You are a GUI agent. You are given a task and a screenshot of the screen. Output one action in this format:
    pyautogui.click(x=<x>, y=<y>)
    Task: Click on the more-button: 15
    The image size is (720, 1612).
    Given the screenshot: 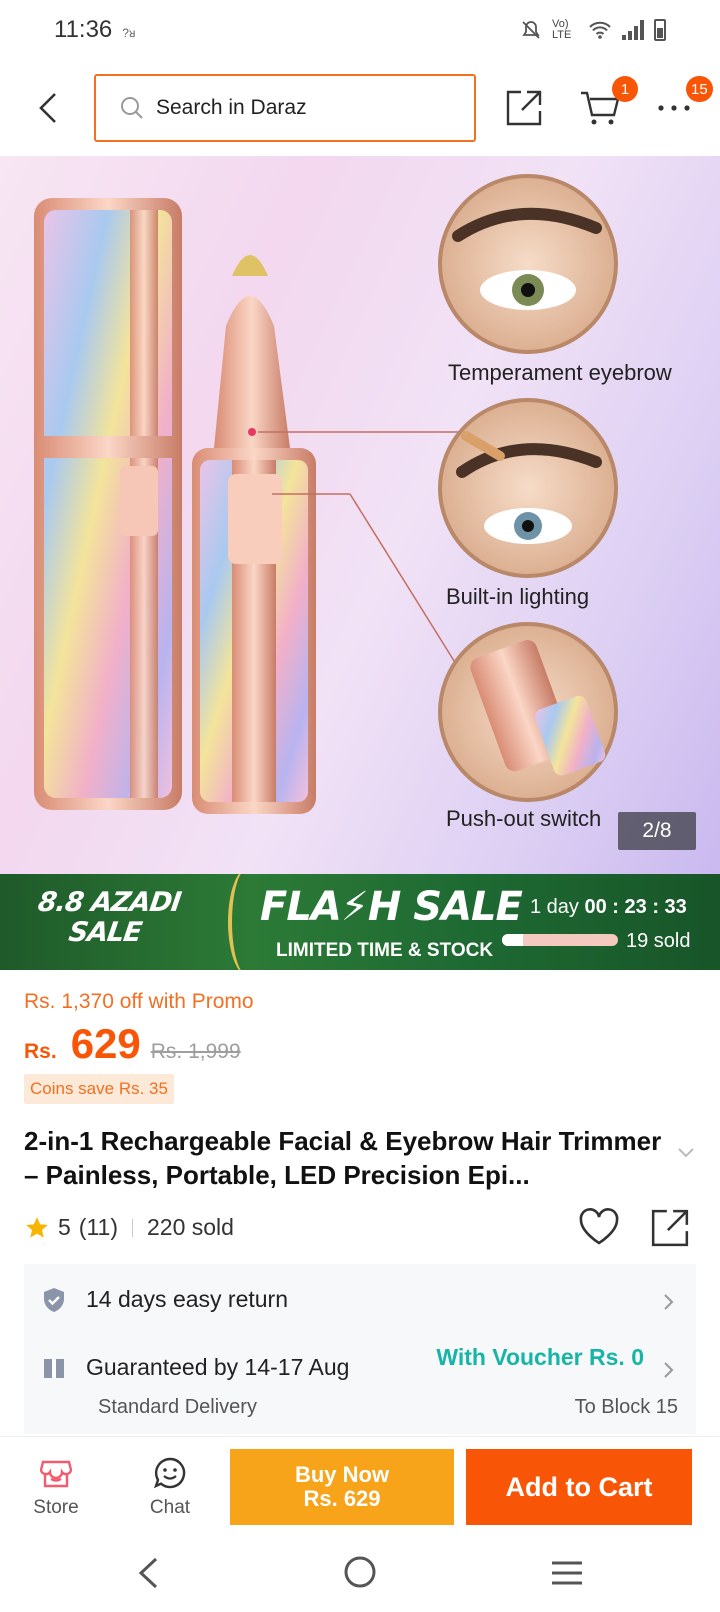 What is the action you would take?
    pyautogui.click(x=679, y=106)
    